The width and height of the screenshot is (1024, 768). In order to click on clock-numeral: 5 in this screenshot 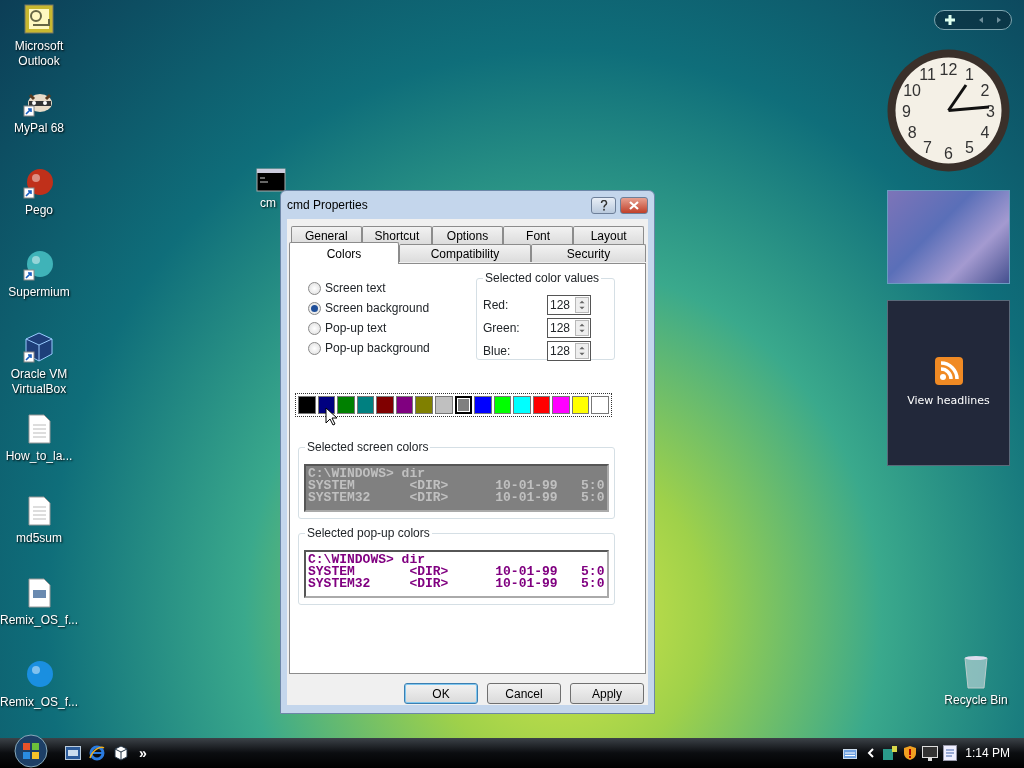, I will do `click(969, 147)`.